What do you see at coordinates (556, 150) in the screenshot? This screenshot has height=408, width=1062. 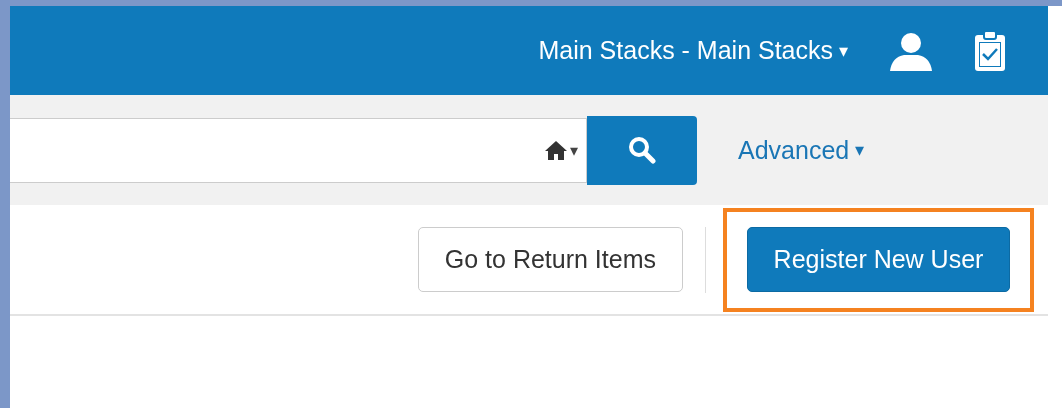 I see `home-icon` at bounding box center [556, 150].